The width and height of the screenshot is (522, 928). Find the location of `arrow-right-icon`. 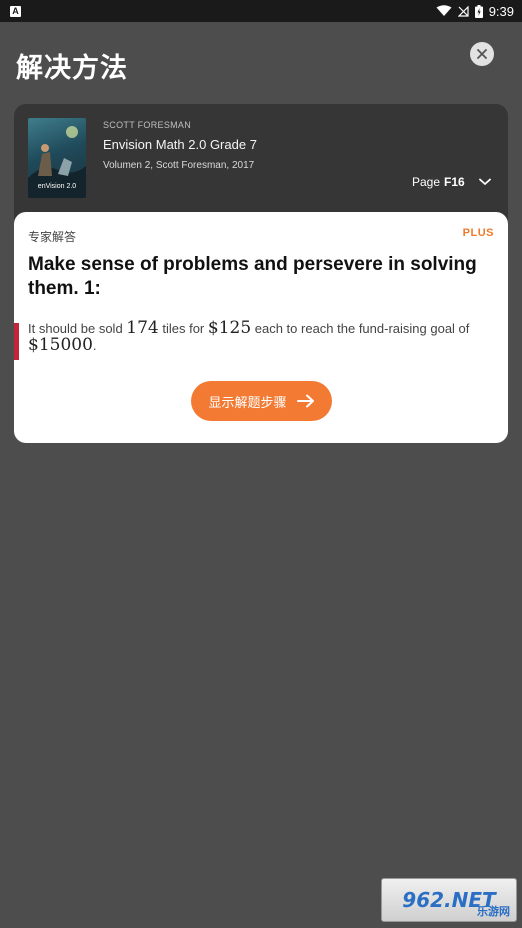

arrow-right-icon is located at coordinates (305, 401).